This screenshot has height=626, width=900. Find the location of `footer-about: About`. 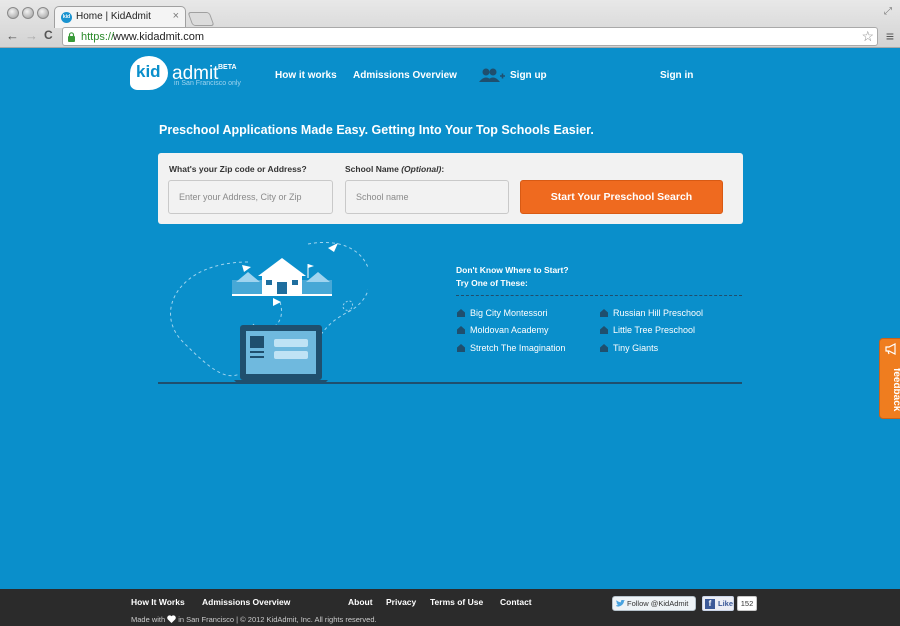

footer-about: About is located at coordinates (360, 602).